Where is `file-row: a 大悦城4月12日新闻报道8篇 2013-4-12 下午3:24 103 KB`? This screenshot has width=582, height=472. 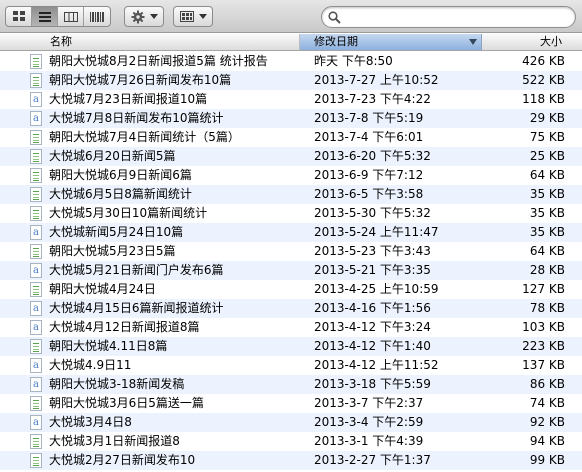 file-row: a 大悦城4月12日新闻报道8篇 2013-4-12 下午3:24 103 KB is located at coordinates (291, 327).